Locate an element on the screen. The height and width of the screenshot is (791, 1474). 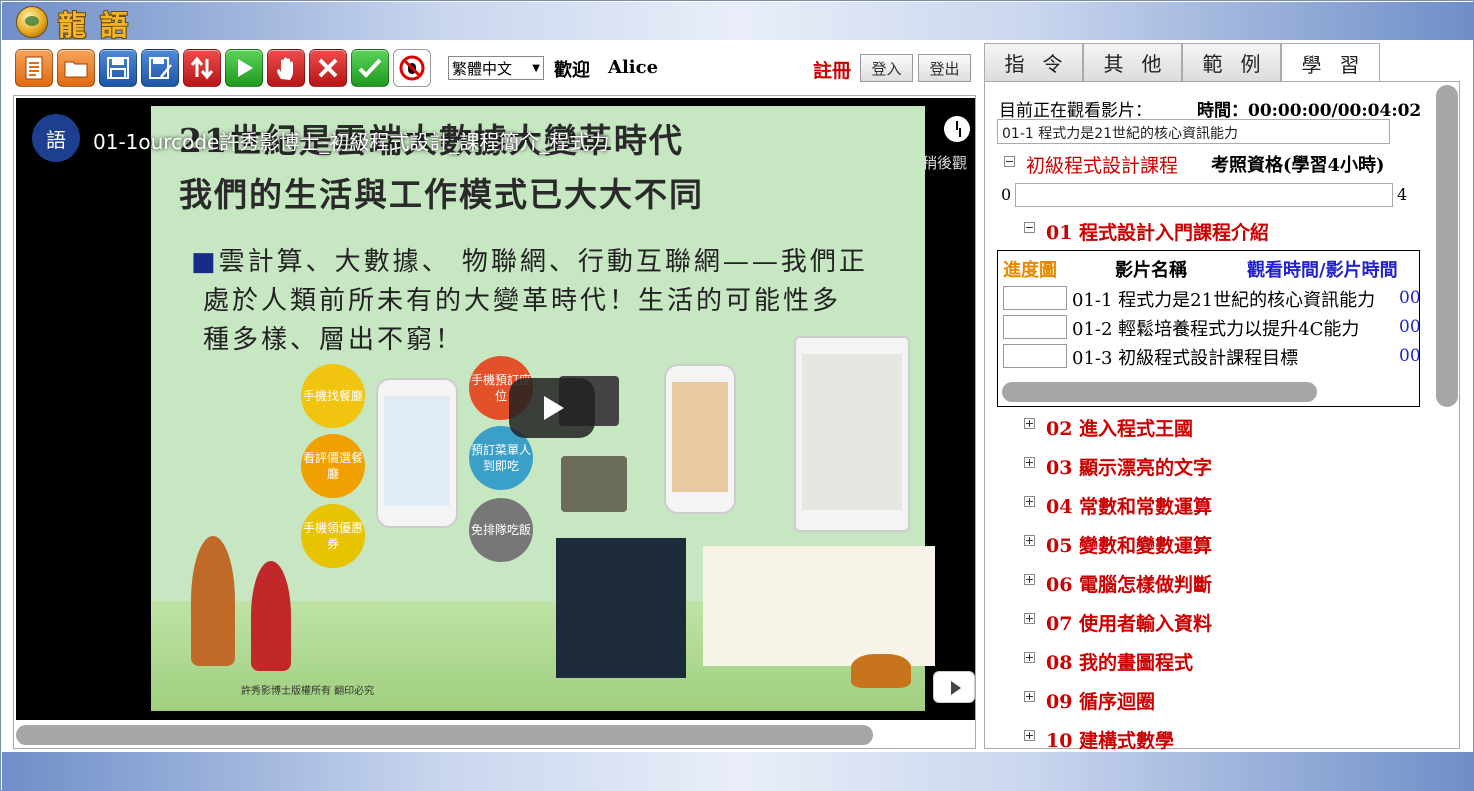
slide-copyright: 許秀影博士版權所有 翻印必究 is located at coordinates (308, 691).